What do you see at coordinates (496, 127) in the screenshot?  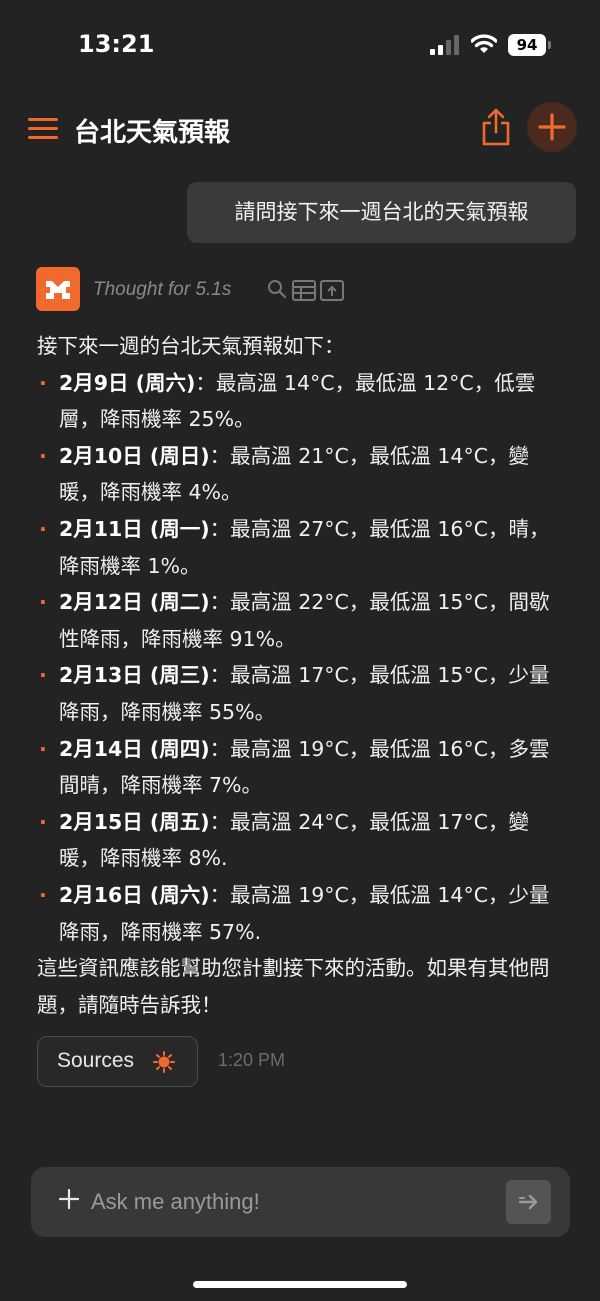 I see `share-icon` at bounding box center [496, 127].